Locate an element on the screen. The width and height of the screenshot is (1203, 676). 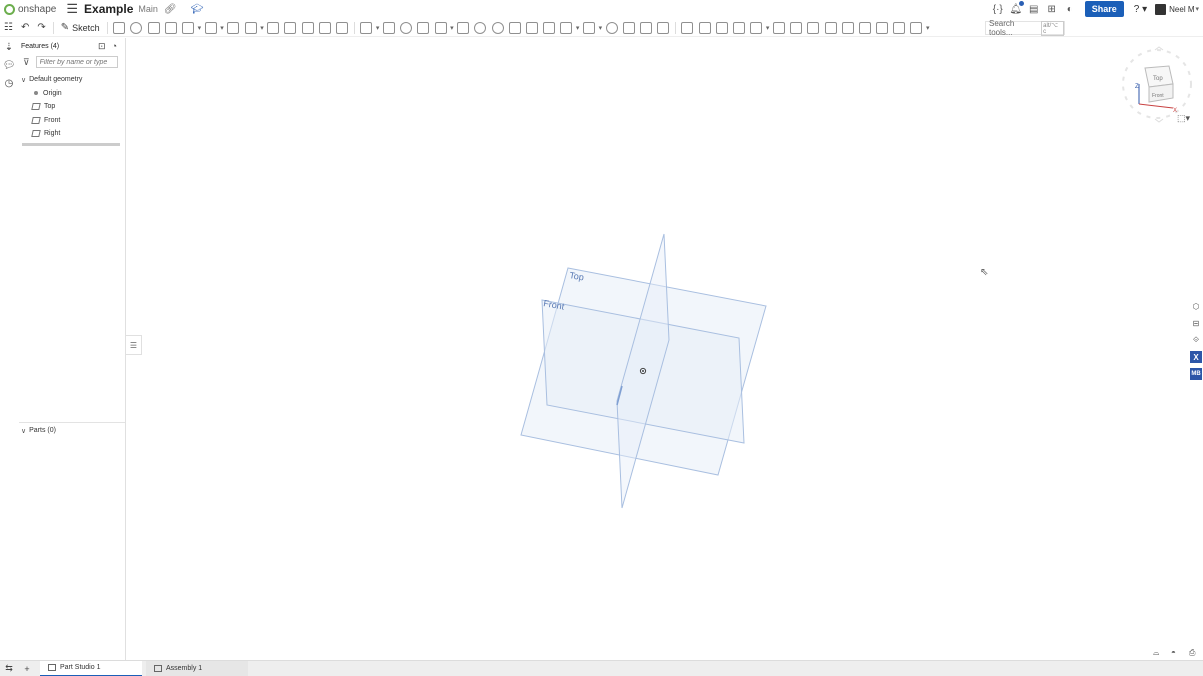
loft-icon is located at coordinates (170, 27).